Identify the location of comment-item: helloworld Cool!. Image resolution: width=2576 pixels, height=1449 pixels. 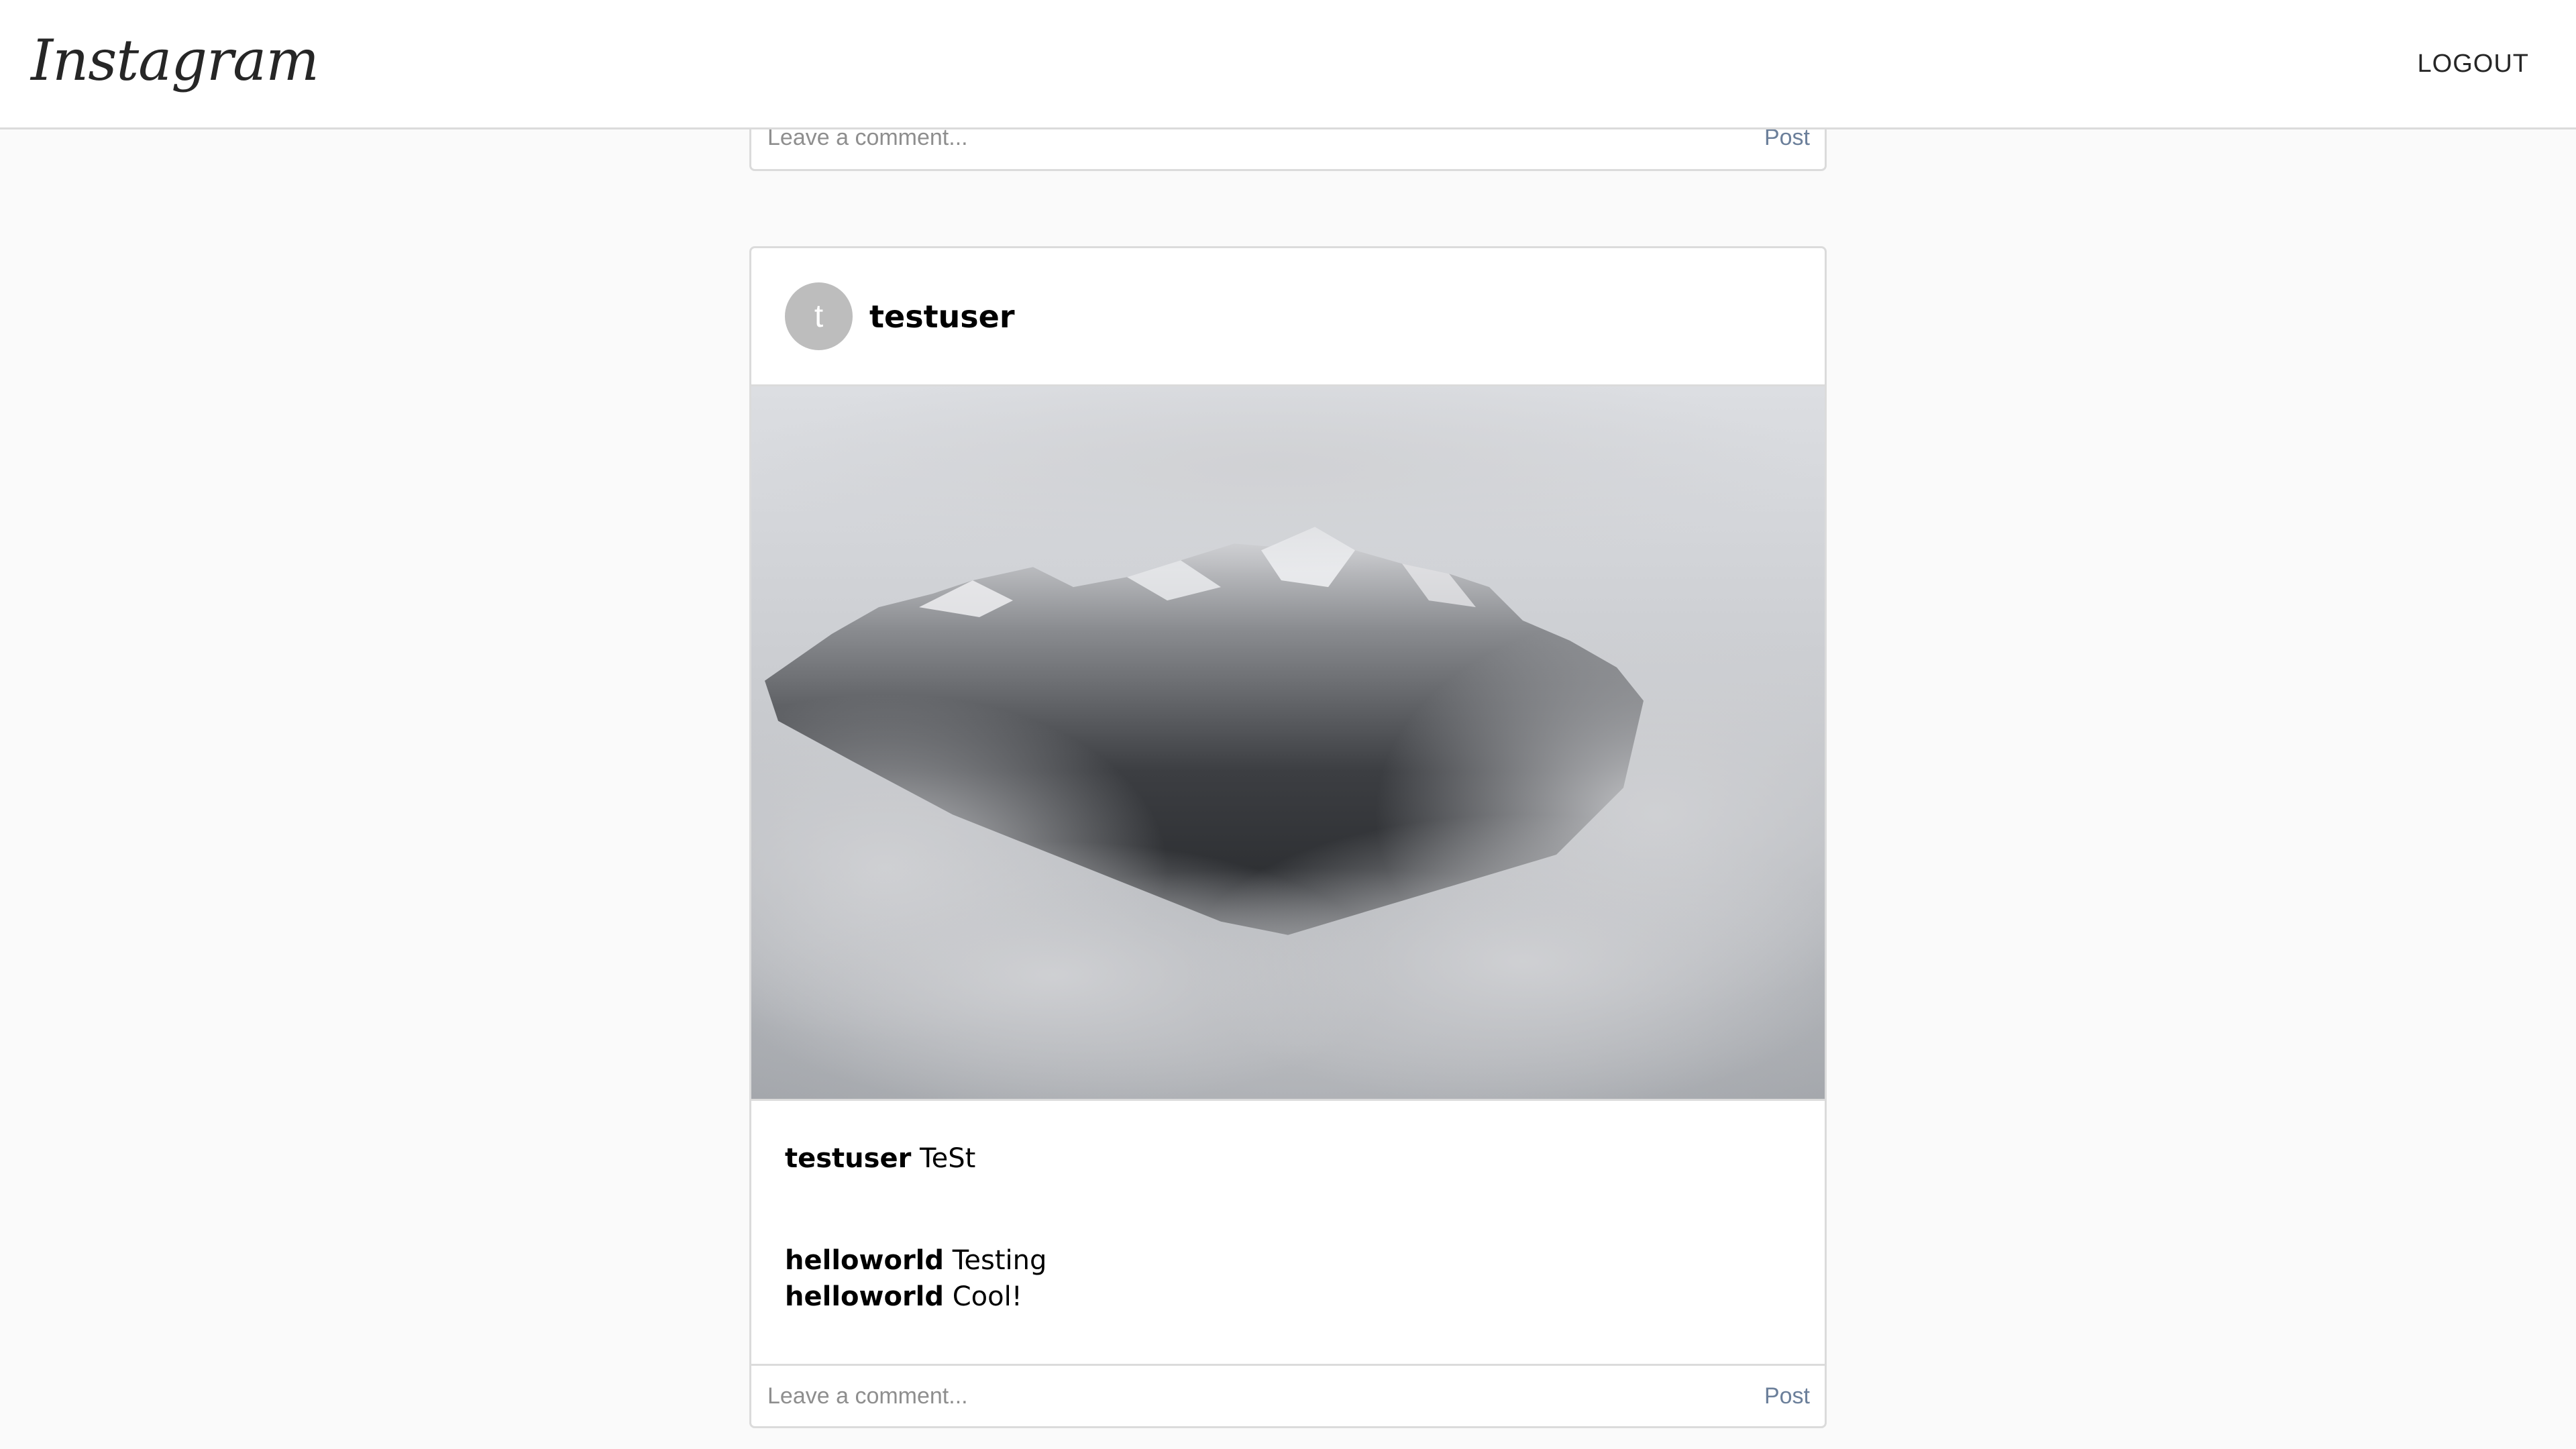
(915, 1297).